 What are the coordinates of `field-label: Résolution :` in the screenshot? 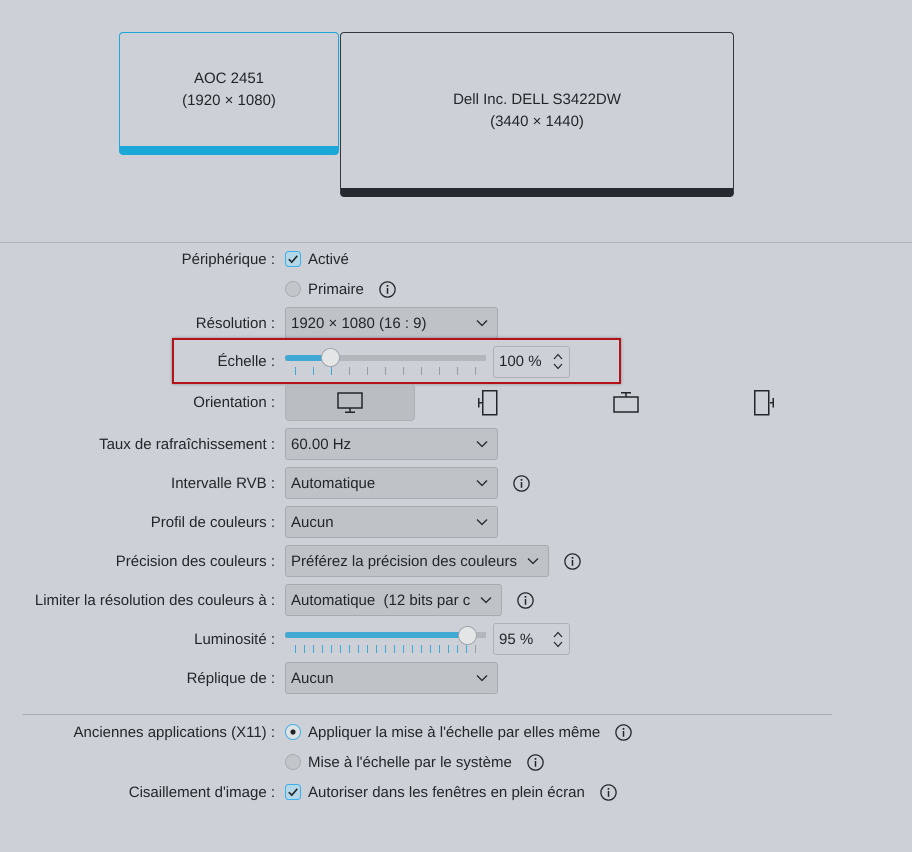 It's located at (235, 323).